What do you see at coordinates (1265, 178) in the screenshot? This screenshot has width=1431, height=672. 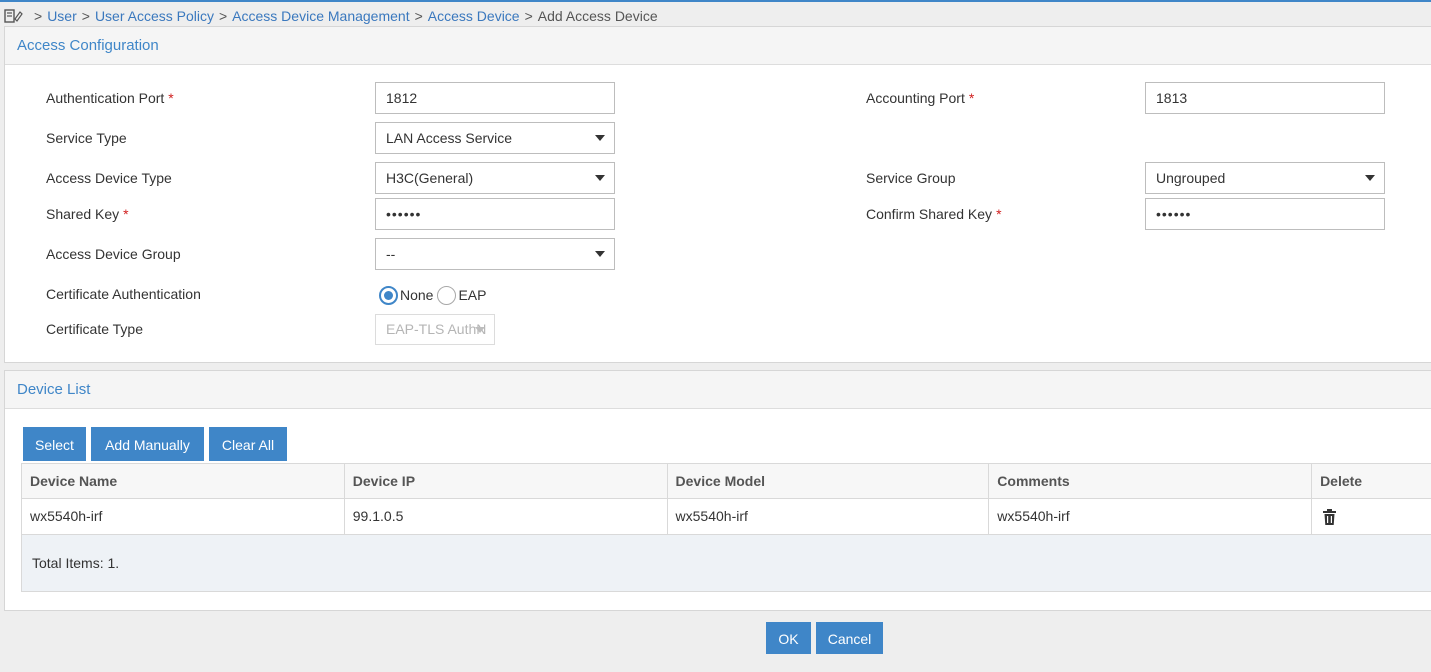 I see `service-group-select: Ungrouped` at bounding box center [1265, 178].